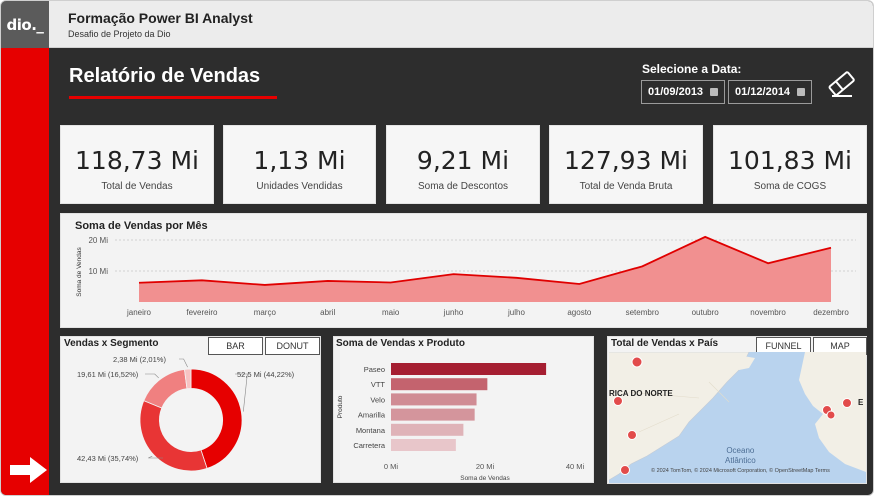 The image size is (874, 496). Describe the element at coordinates (626, 160) in the screenshot. I see `kpi-value: 127,93 Mi` at that location.